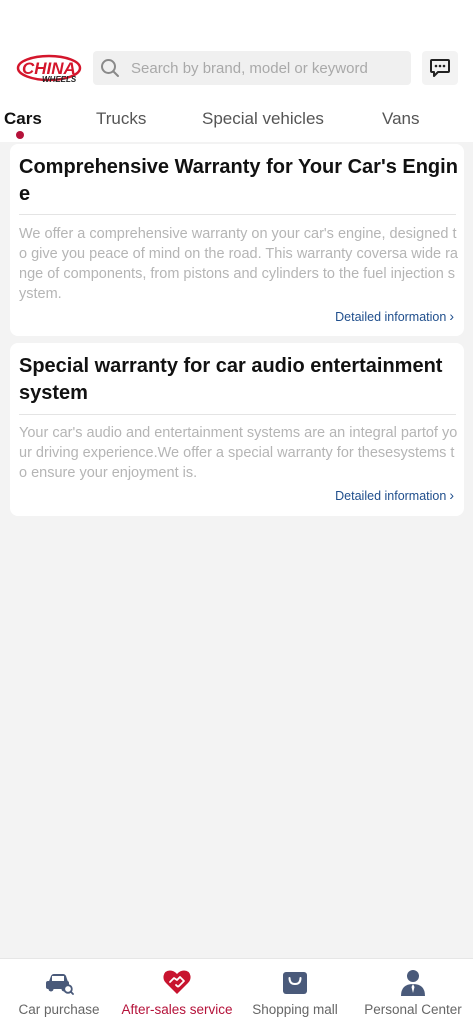  Describe the element at coordinates (121, 119) in the screenshot. I see `tab-trucks: Trucks` at that location.